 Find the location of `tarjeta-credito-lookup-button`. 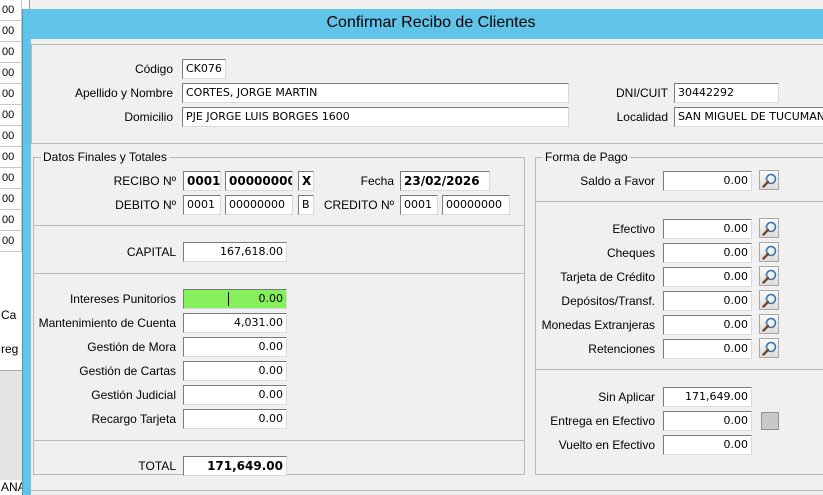

tarjeta-credito-lookup-button is located at coordinates (769, 276).